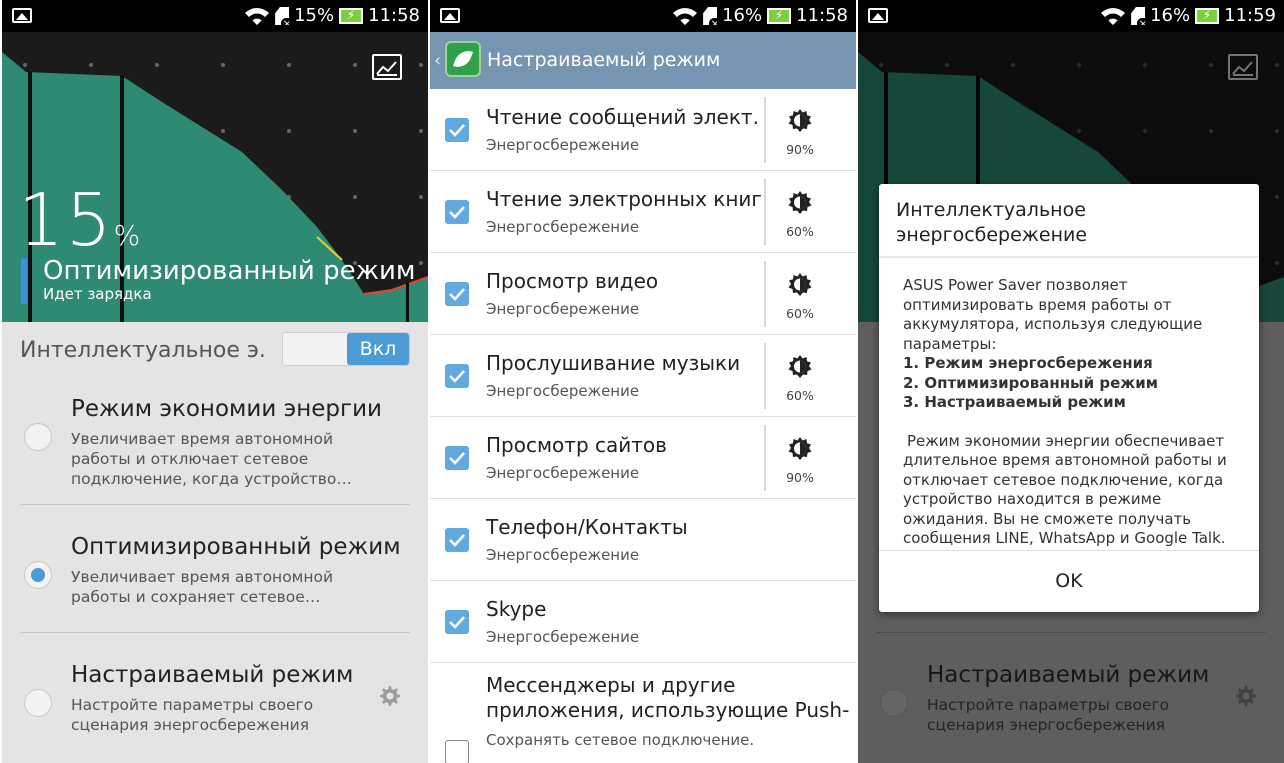 Image resolution: width=1284 pixels, height=763 pixels. Describe the element at coordinates (38, 575) in the screenshot. I see `radio-optimized` at that location.